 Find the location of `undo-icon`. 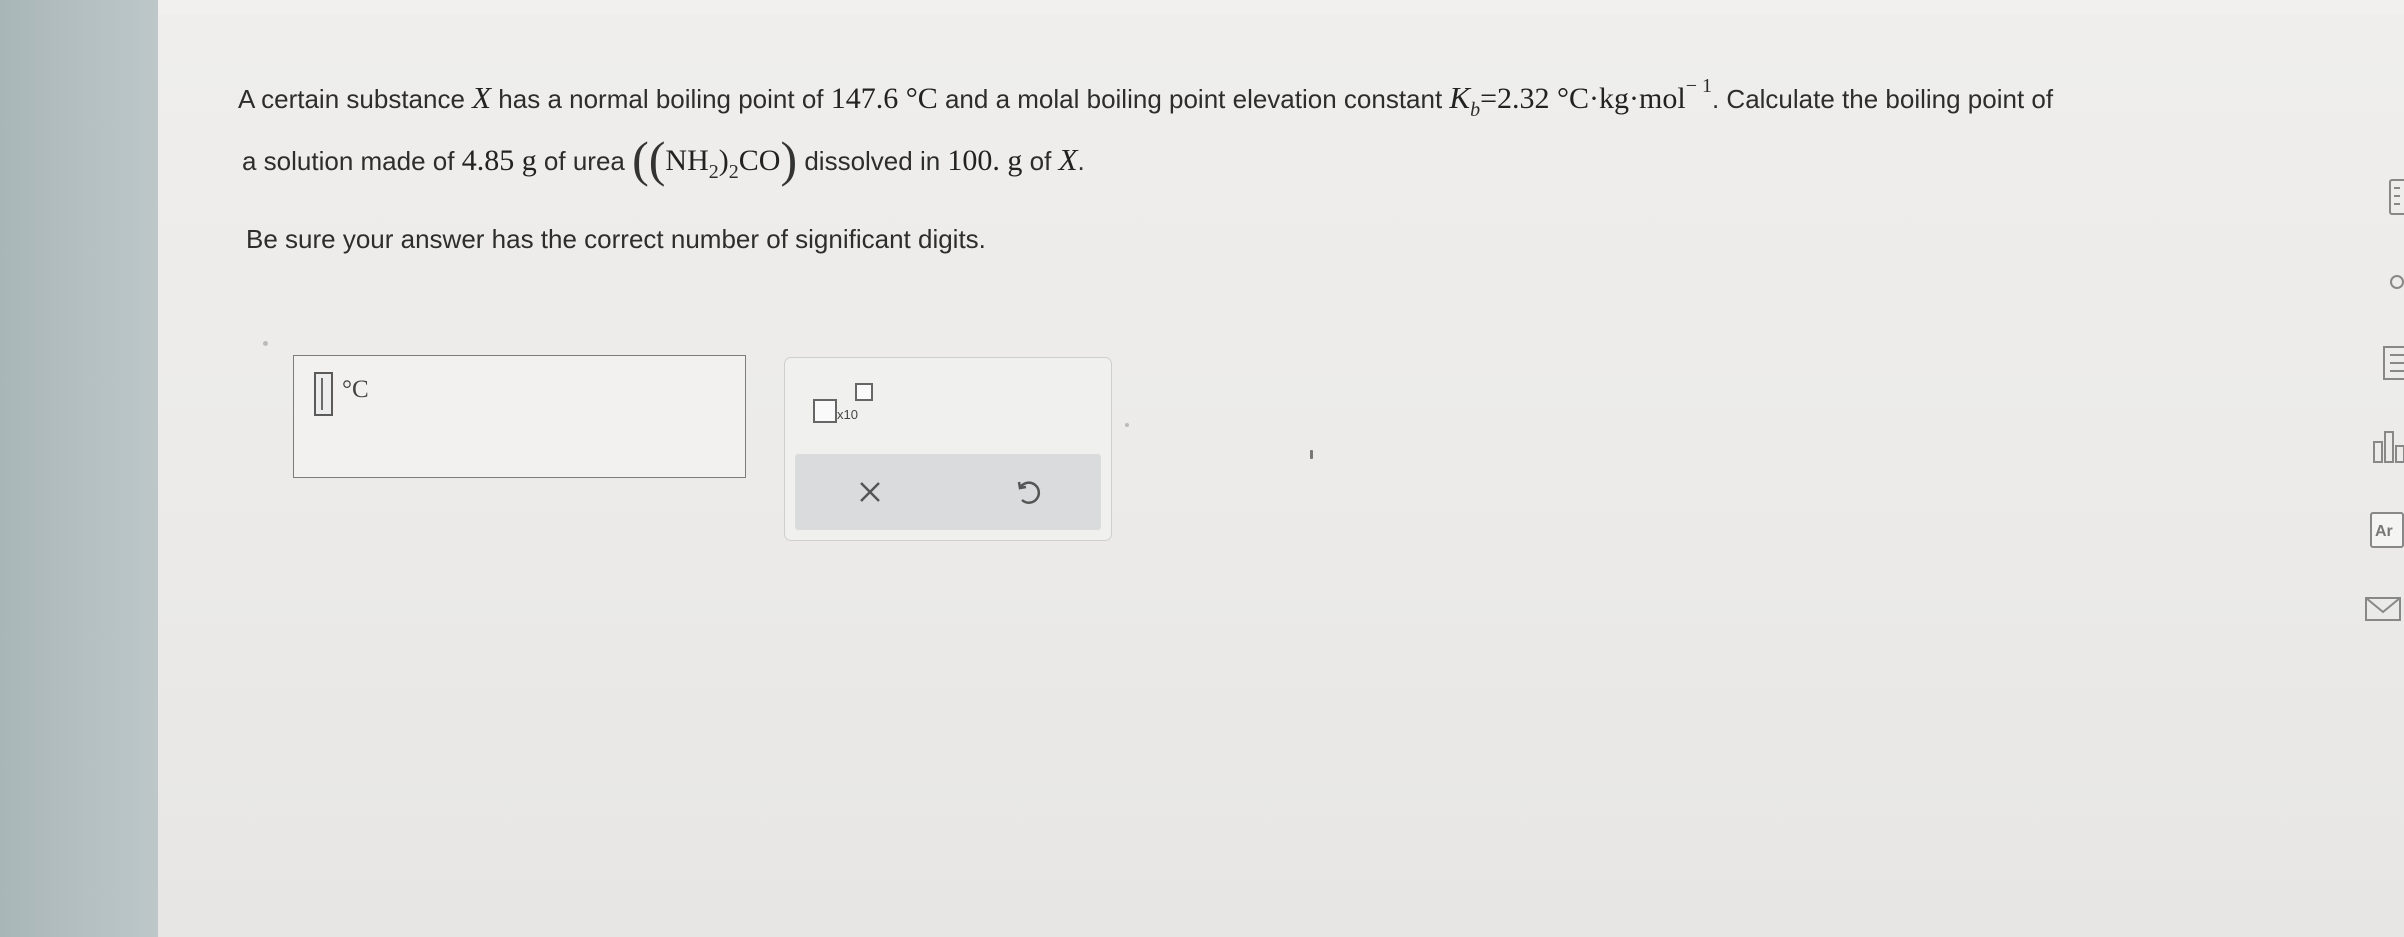

undo-icon is located at coordinates (1029, 492).